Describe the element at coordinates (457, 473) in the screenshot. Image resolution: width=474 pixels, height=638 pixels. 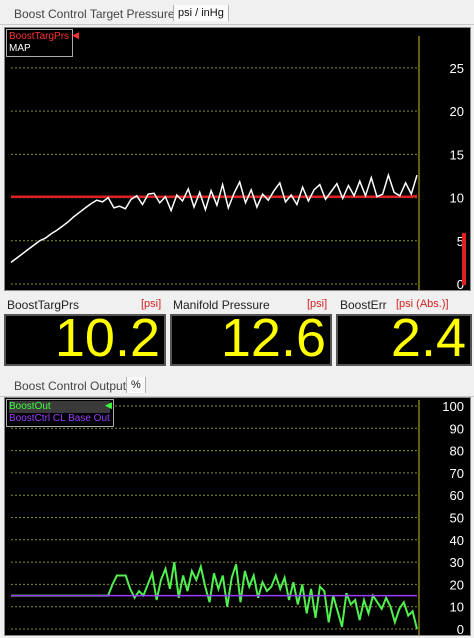
I see `y-tick-label: 70` at that location.